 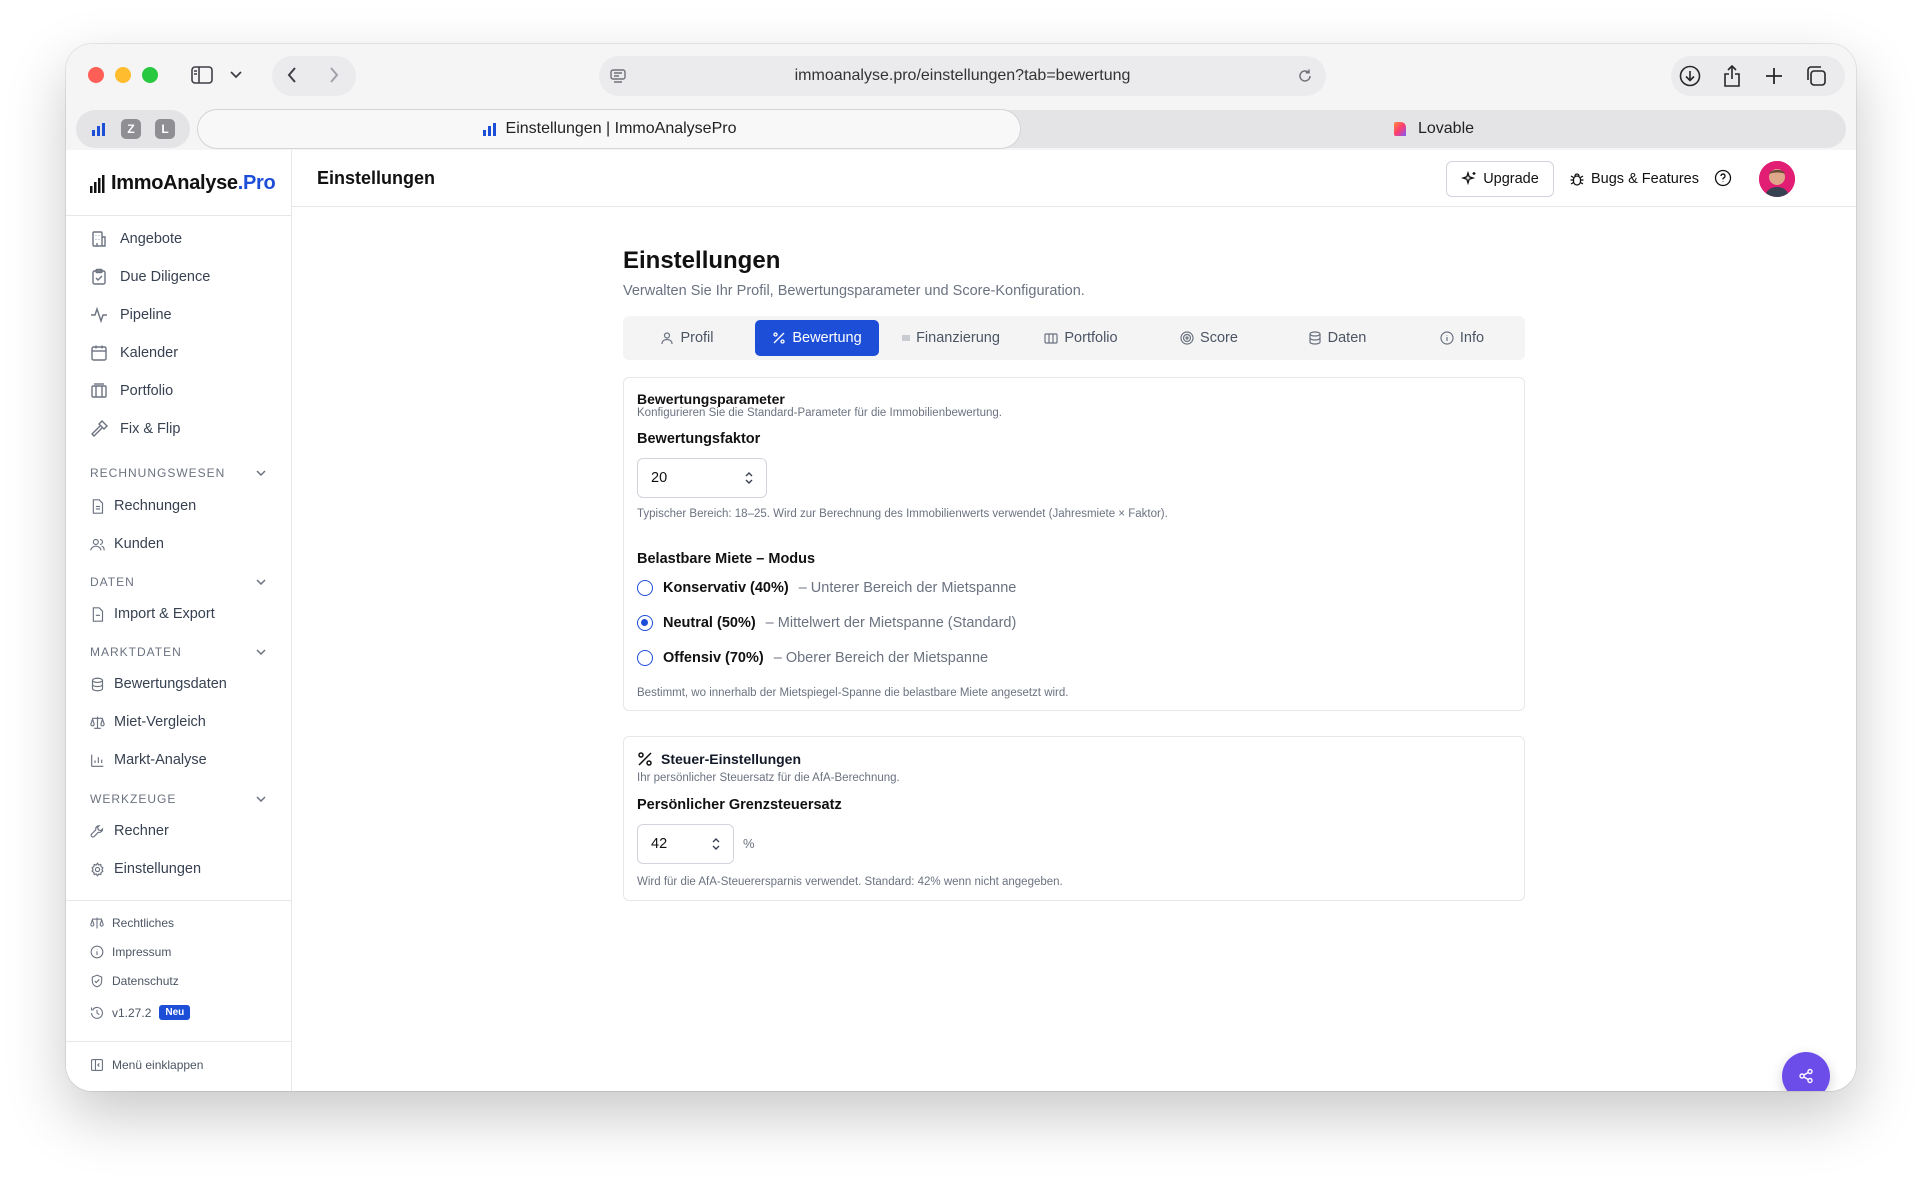 What do you see at coordinates (97, 923) in the screenshot?
I see `scale-icon` at bounding box center [97, 923].